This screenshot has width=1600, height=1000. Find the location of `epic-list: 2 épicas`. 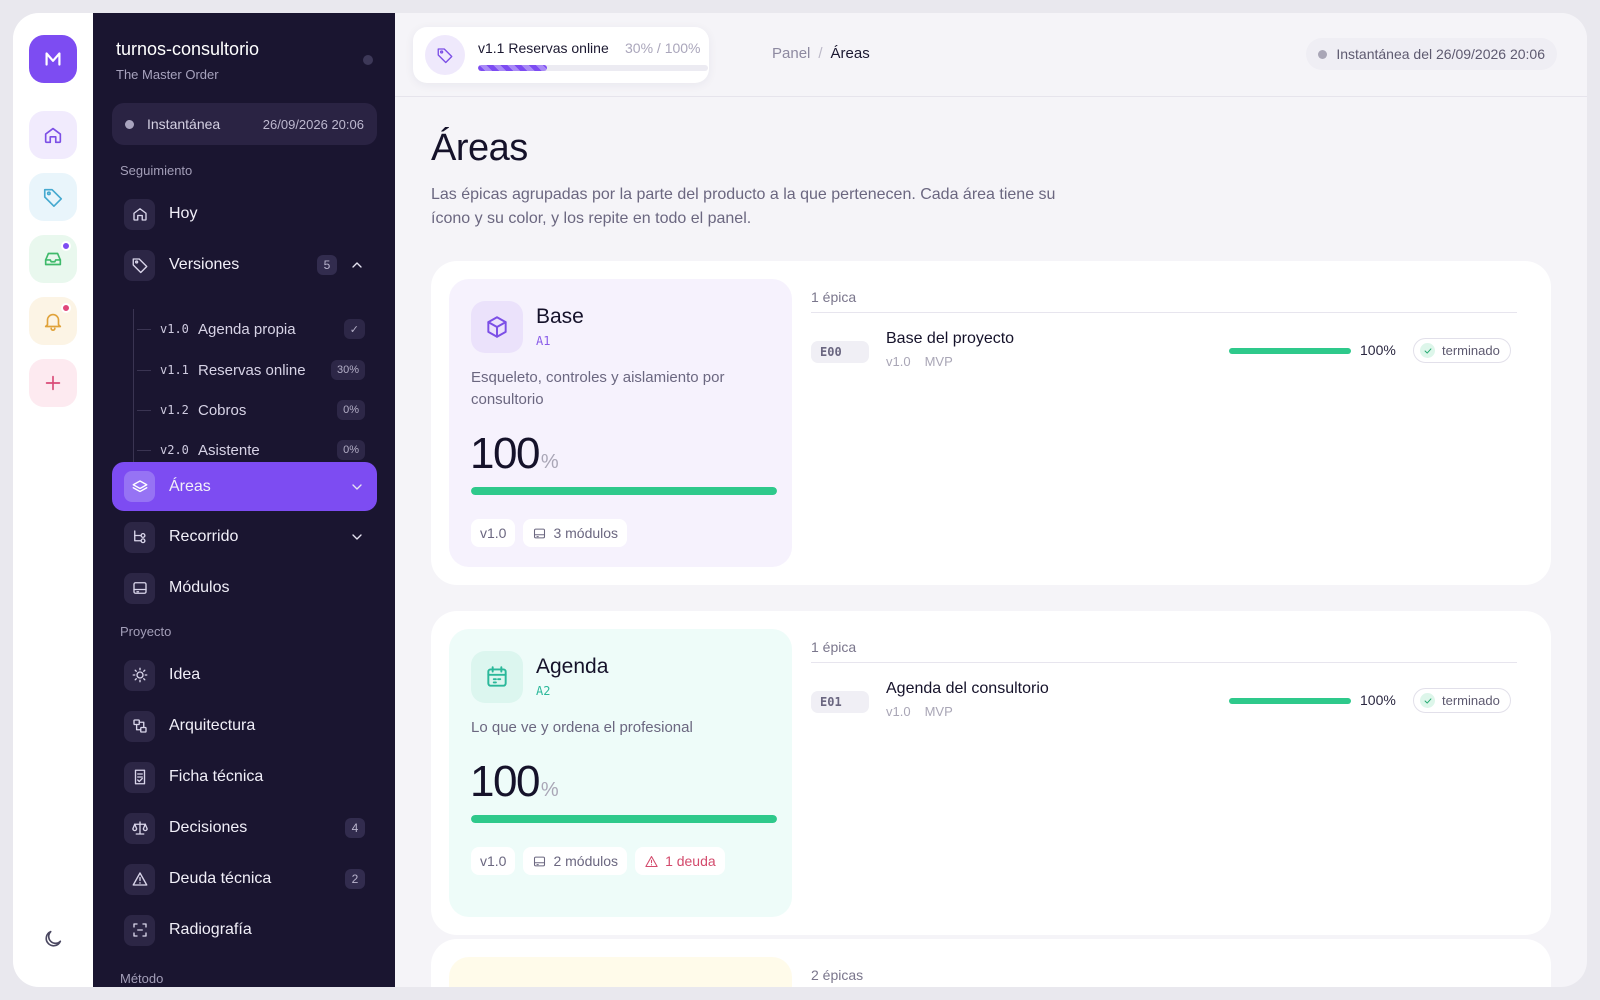

epic-list: 2 épicas is located at coordinates (1164, 977).